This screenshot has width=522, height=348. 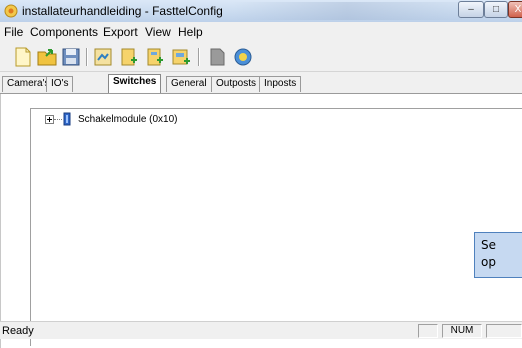 I want to click on num-lock-indicator: NUM, so click(x=462, y=330).